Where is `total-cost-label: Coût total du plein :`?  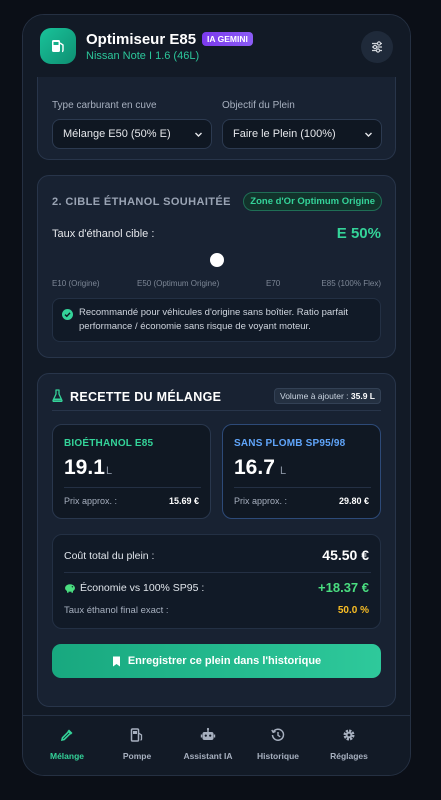 total-cost-label: Coût total du plein : is located at coordinates (109, 556).